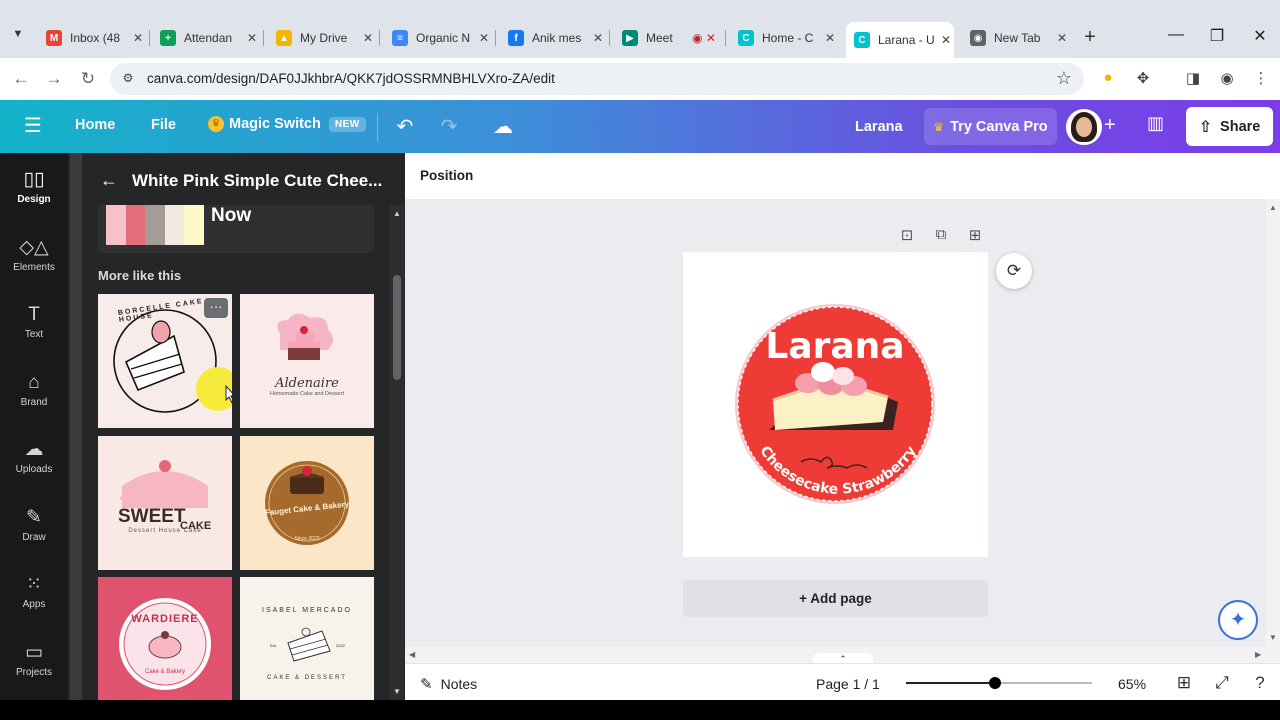  I want to click on rail-item-design: ▯▯ Design, so click(34, 187).